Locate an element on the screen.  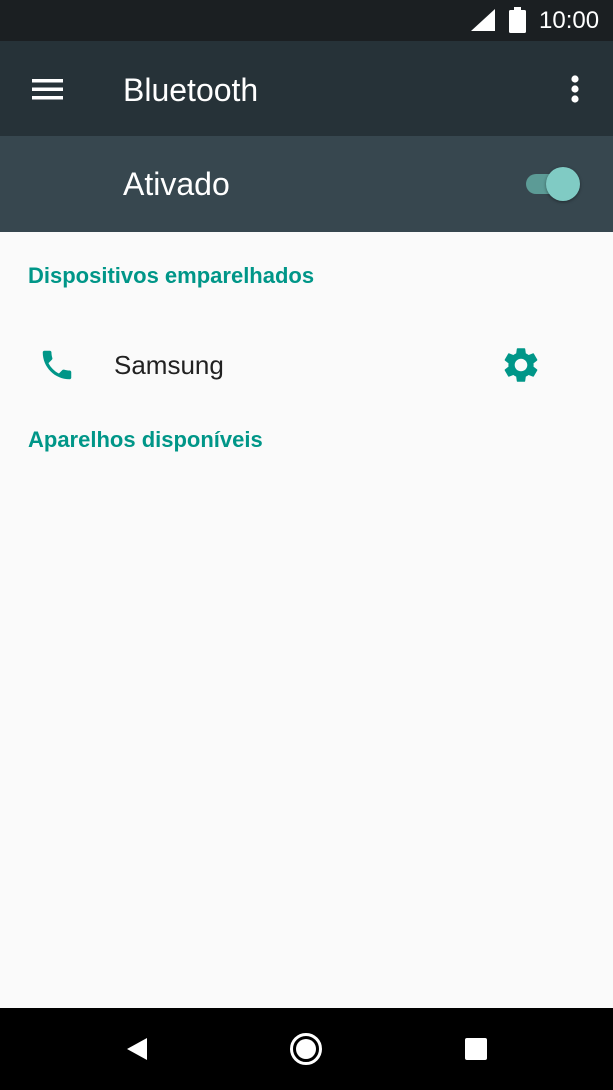
battery-icon is located at coordinates (517, 20).